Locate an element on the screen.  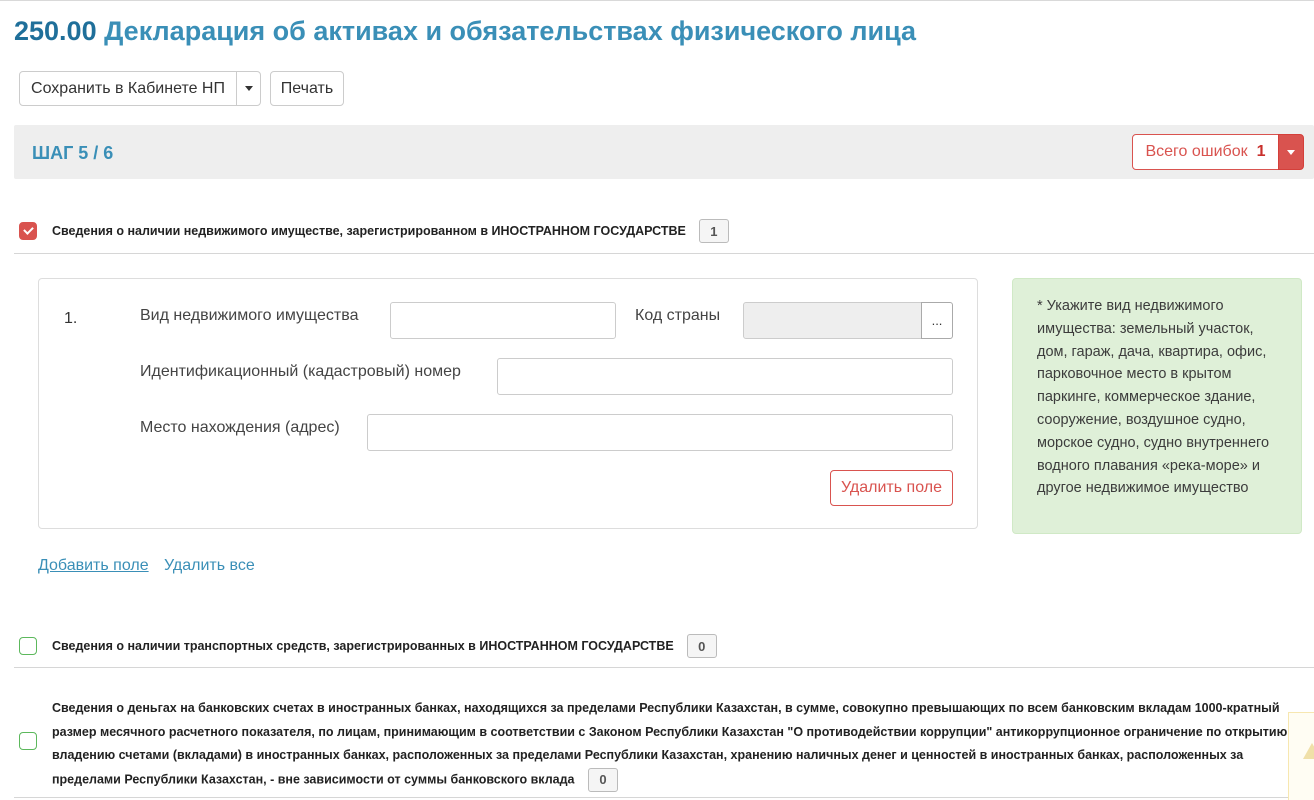
section-real-estate-count-badge: 1 is located at coordinates (713, 231).